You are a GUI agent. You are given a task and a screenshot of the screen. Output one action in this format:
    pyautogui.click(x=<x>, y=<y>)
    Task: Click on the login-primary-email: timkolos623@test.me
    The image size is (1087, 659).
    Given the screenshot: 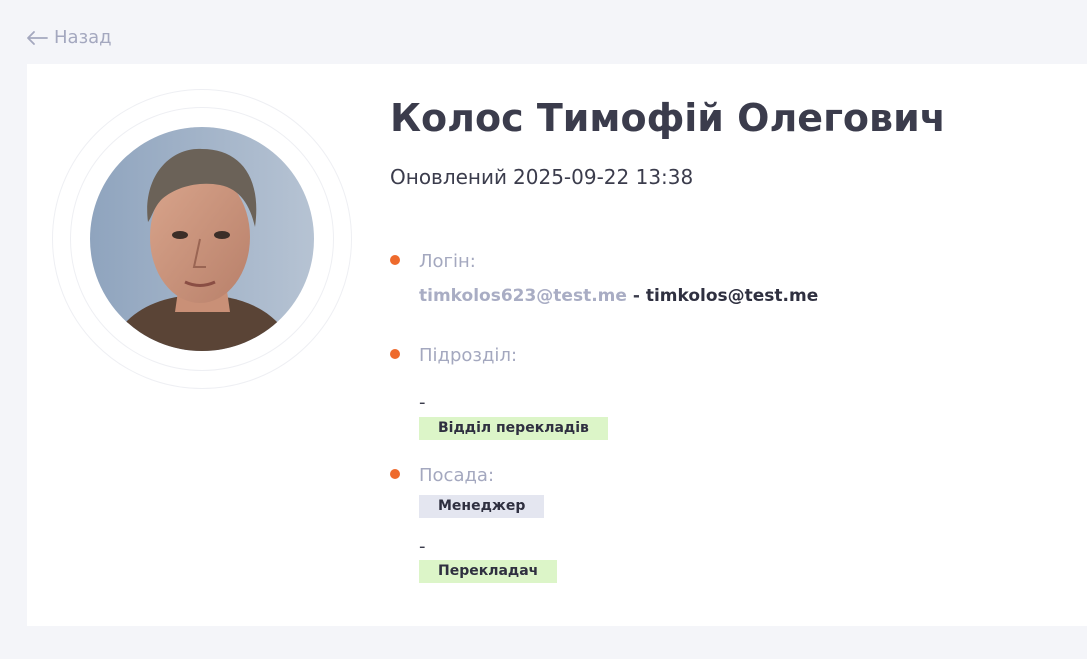 What is the action you would take?
    pyautogui.click(x=523, y=296)
    